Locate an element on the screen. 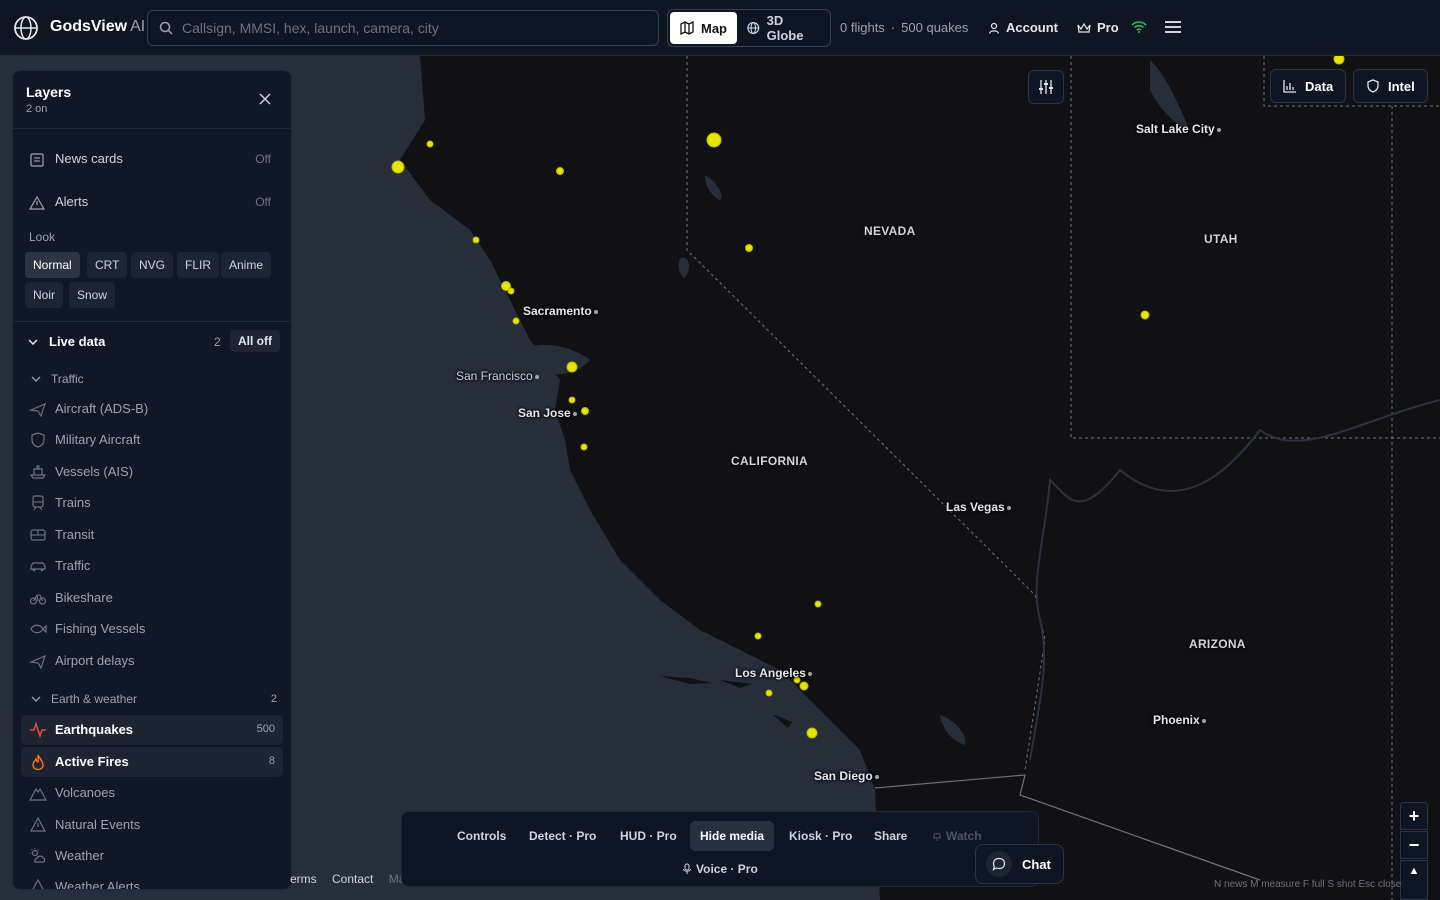  plane-icon is located at coordinates (37, 410).